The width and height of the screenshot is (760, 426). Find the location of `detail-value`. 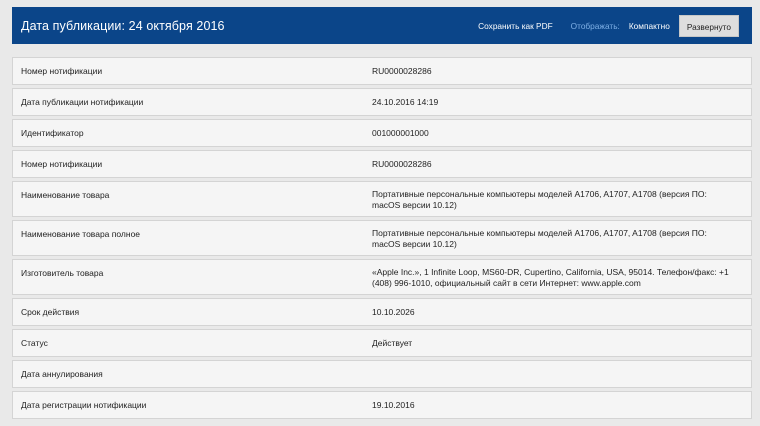

detail-value is located at coordinates (552, 374).